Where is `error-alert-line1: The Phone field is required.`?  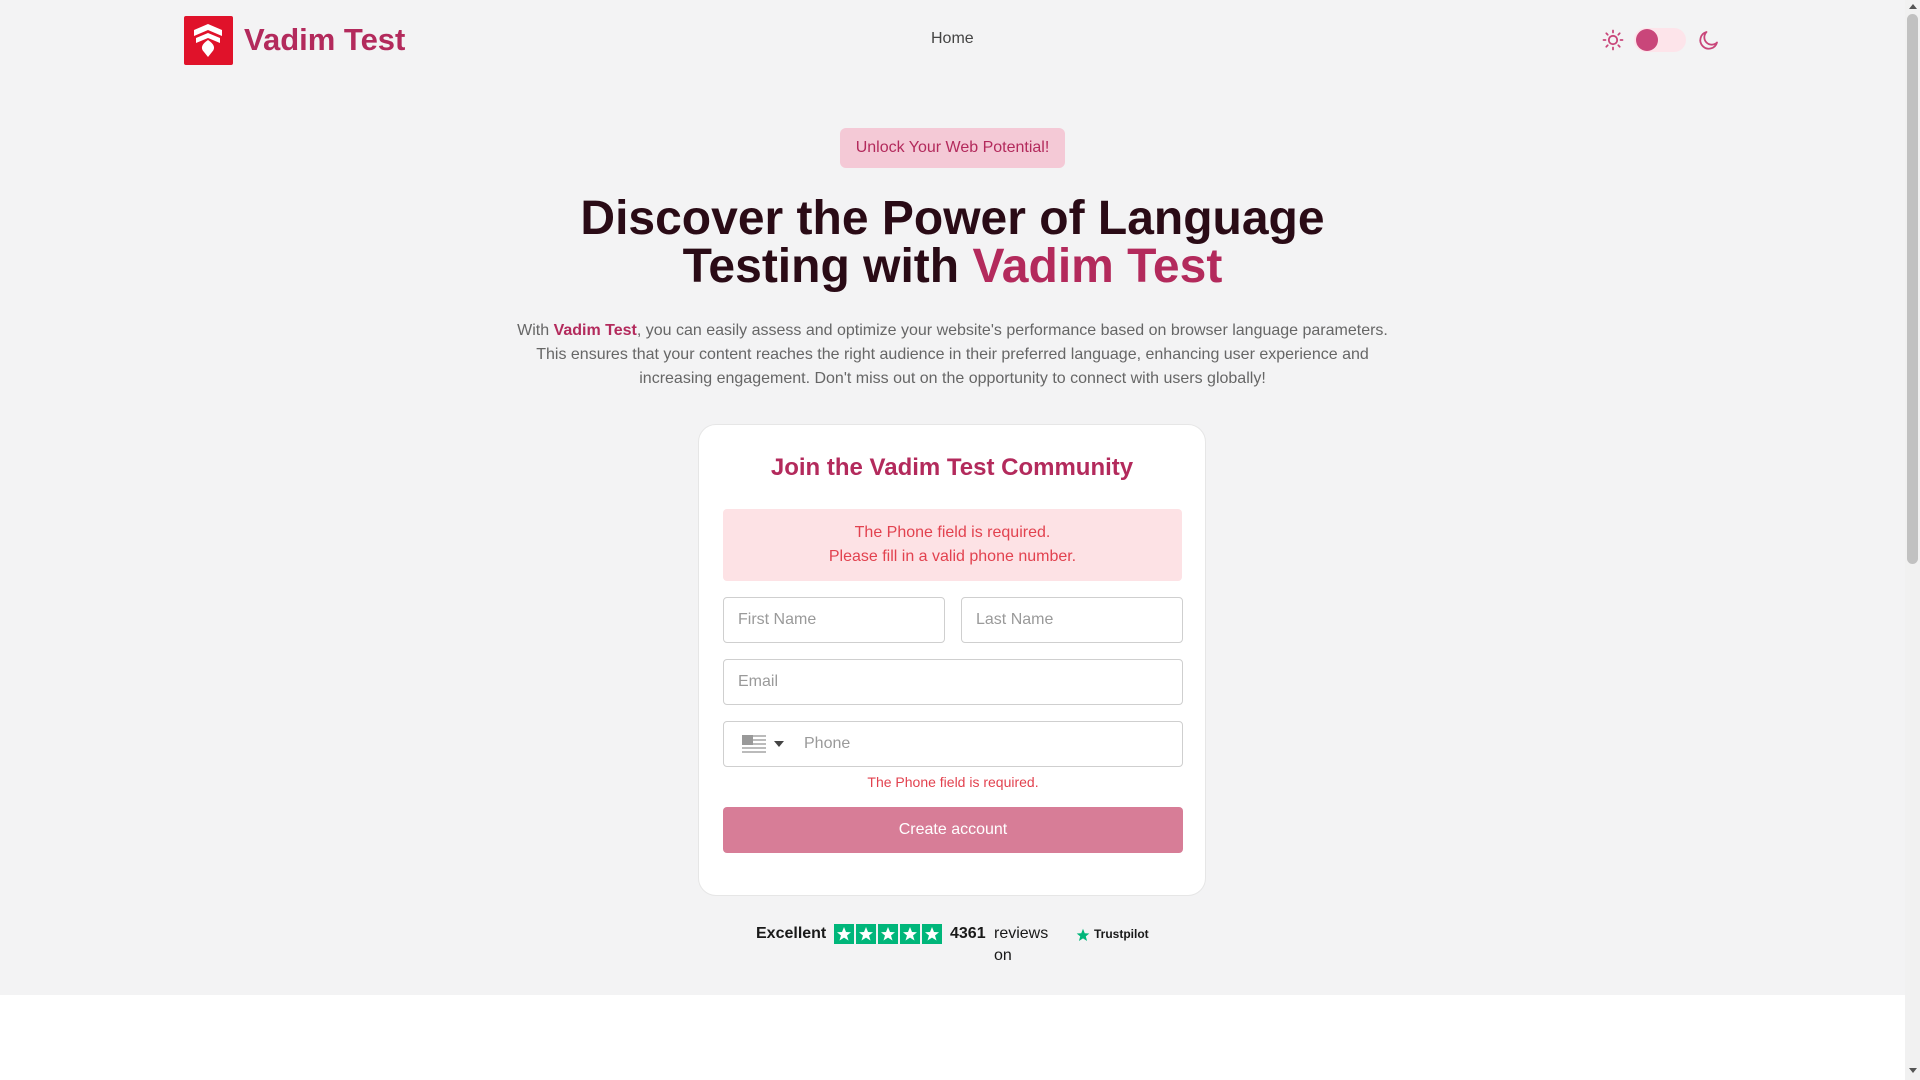
error-alert-line1: The Phone field is required. is located at coordinates (952, 532).